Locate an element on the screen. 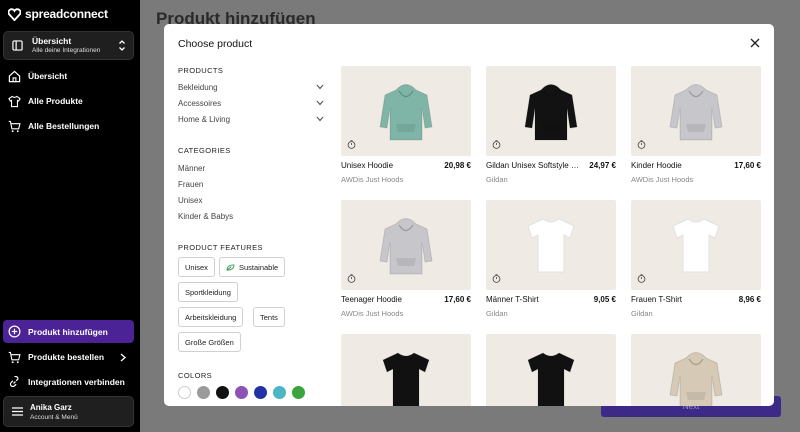 This screenshot has width=800, height=432. sidebar-item-add-product: Produkt hinzufügen is located at coordinates (68, 331).